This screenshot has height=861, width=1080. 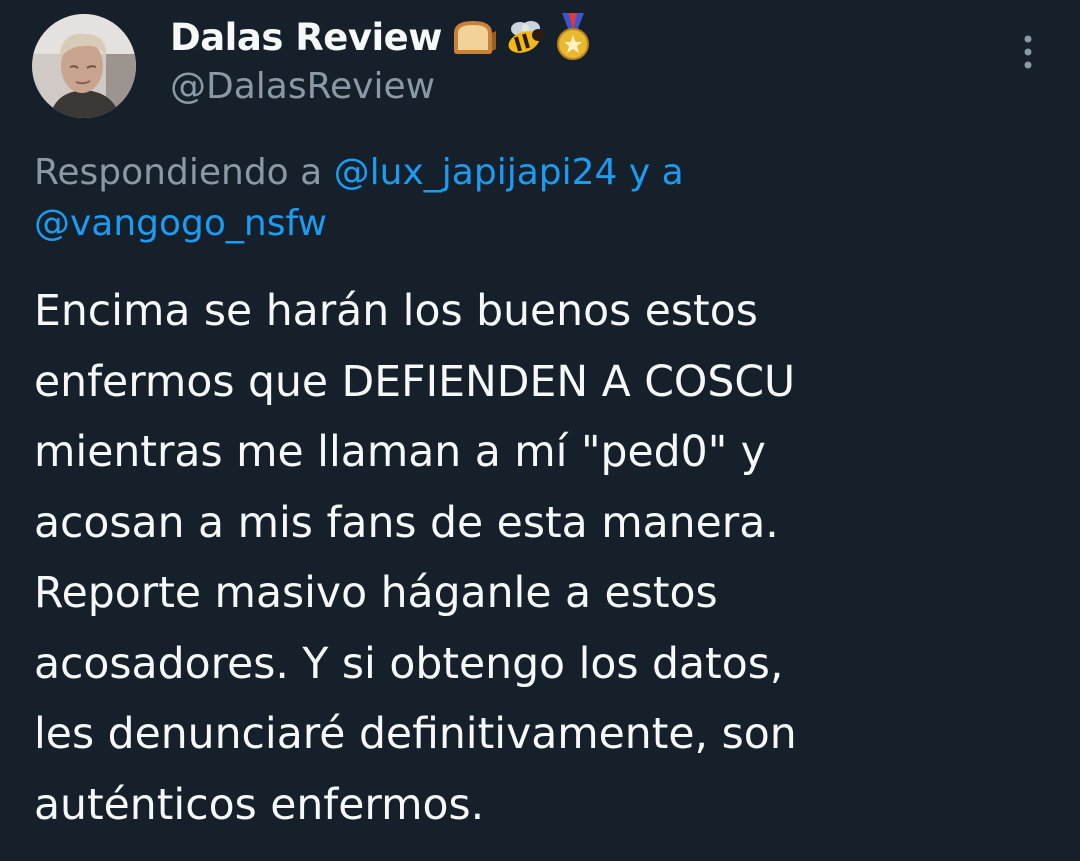 I want to click on tweet-text-line: les denunciaré definitivamente, son, so click(x=415, y=734).